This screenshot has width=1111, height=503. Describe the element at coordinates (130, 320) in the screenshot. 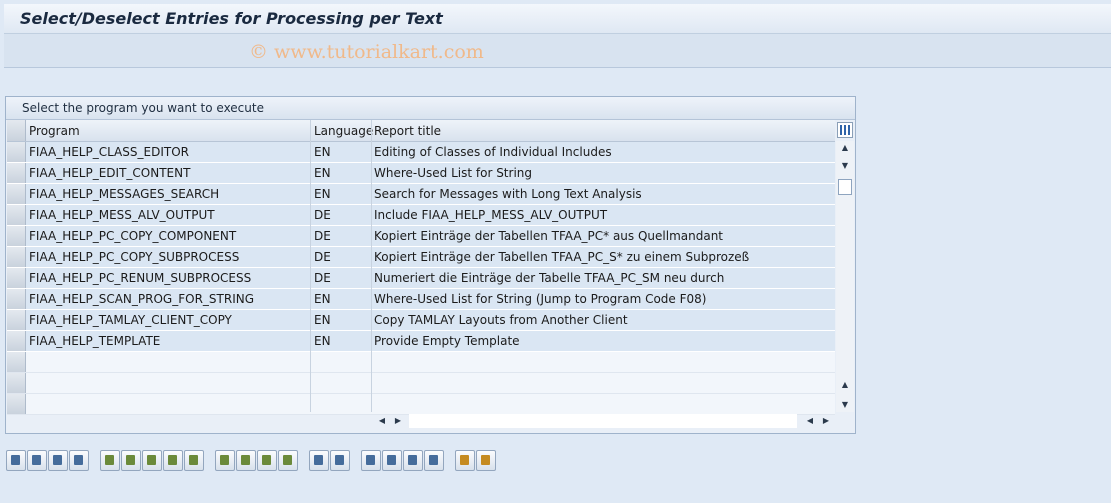

I see `program-cell: FIAA_HELP_TAMLAY_CLIENT_COPY` at that location.